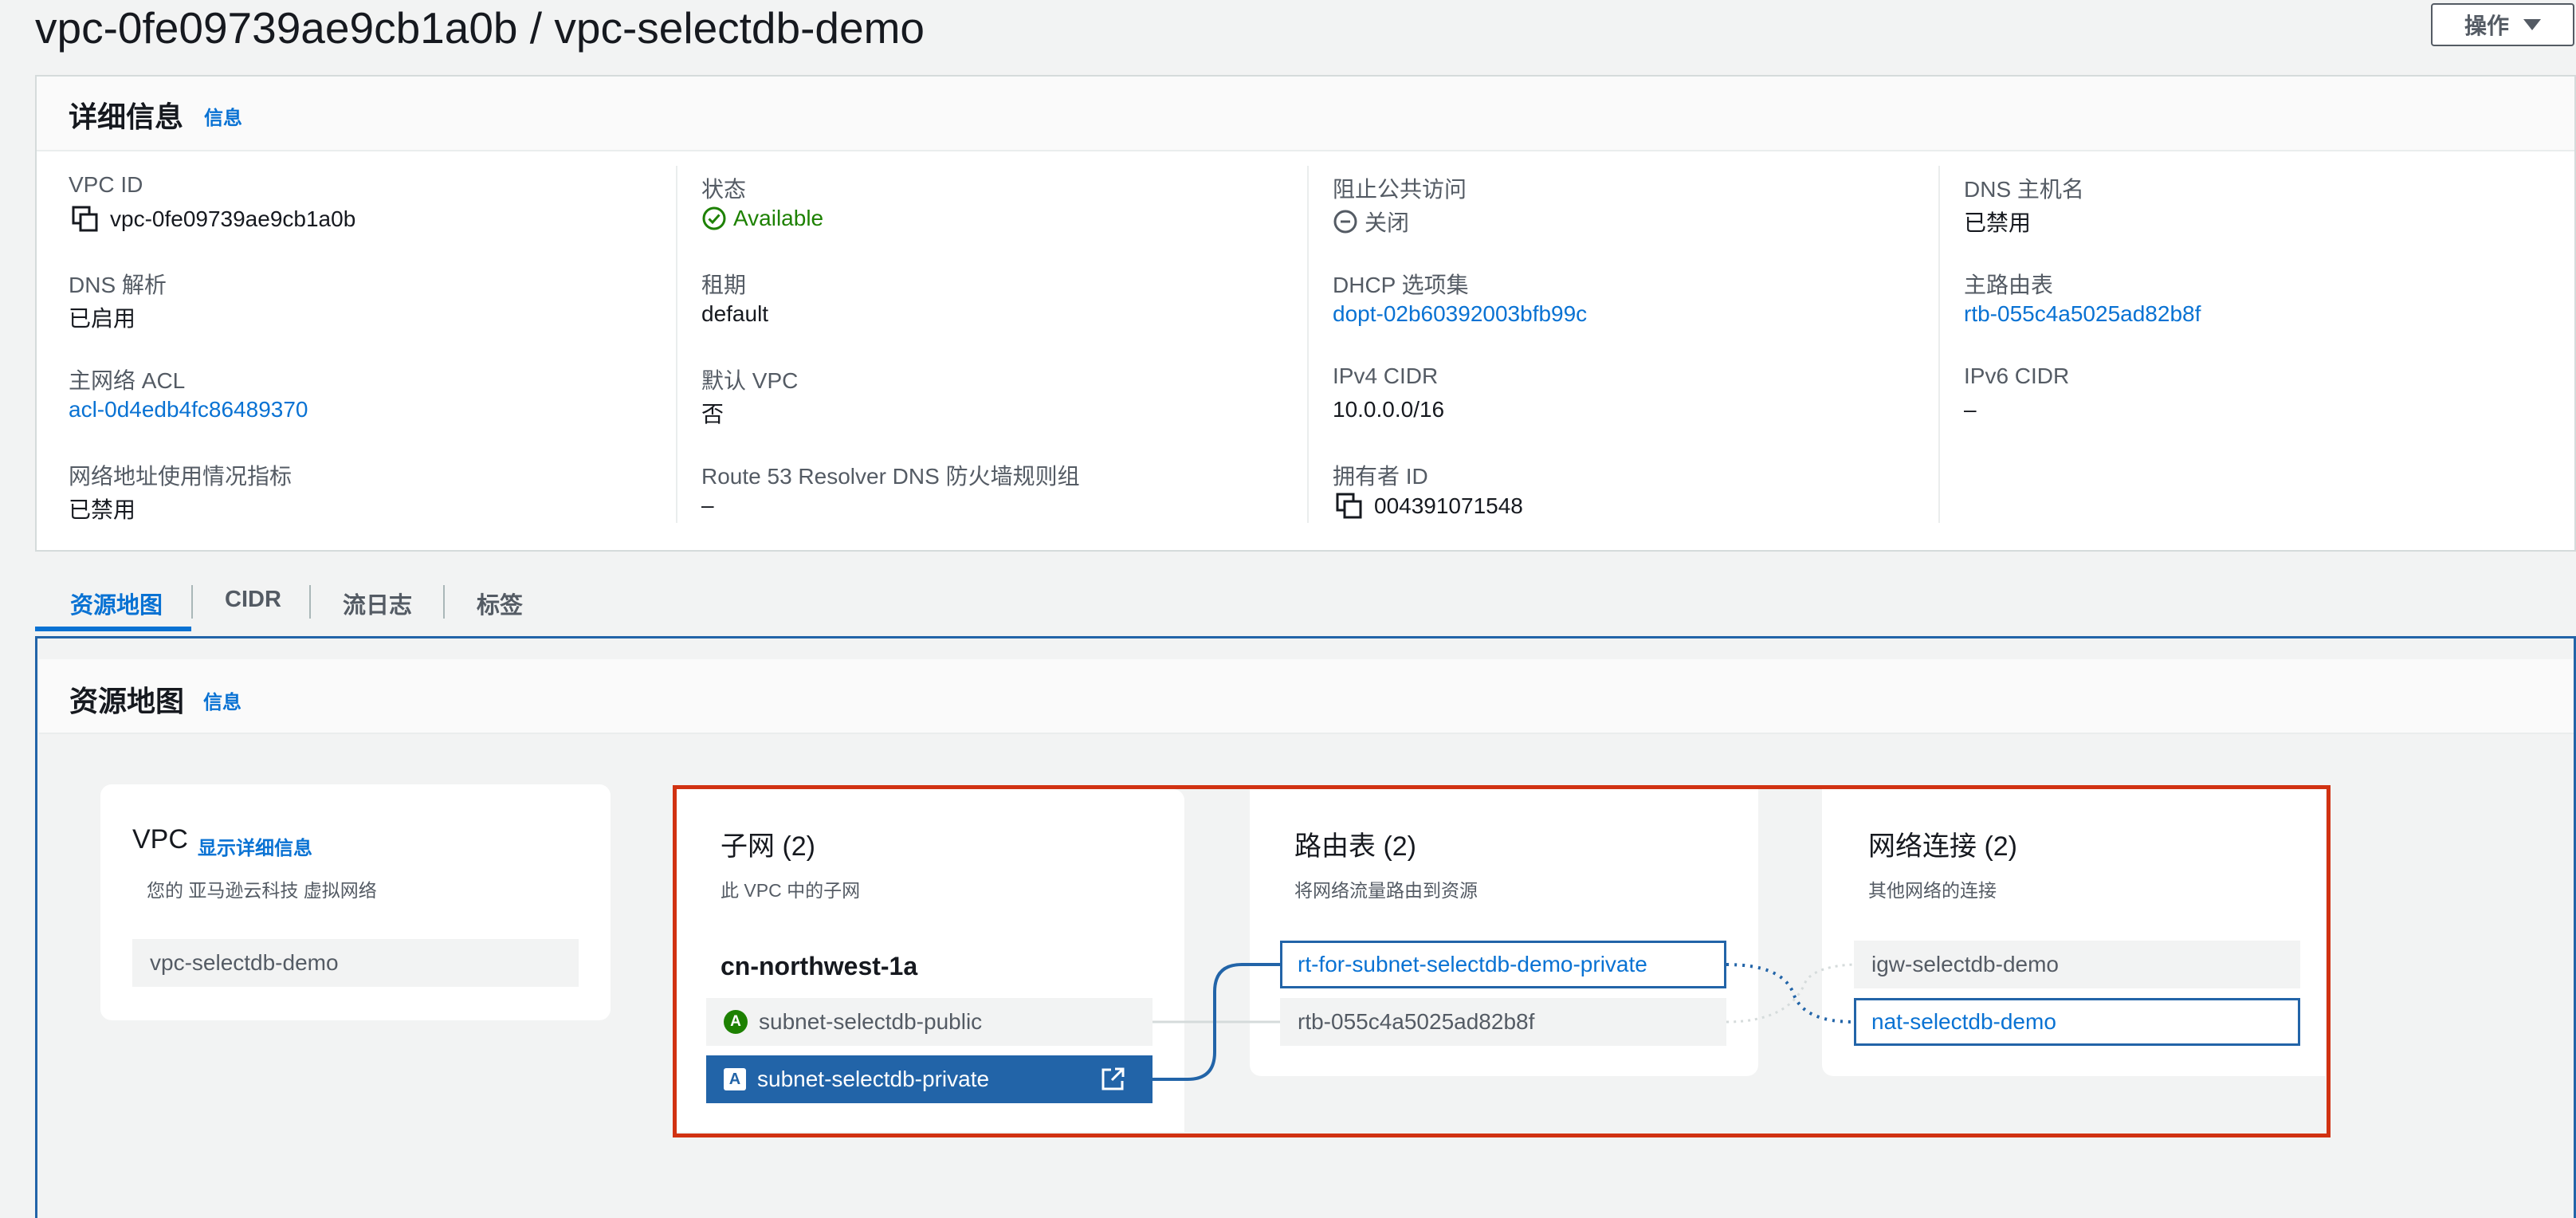 Image resolution: width=2576 pixels, height=1218 pixels. What do you see at coordinates (2024, 189) in the screenshot?
I see `dns-hostnames-label: DNS 主机名` at bounding box center [2024, 189].